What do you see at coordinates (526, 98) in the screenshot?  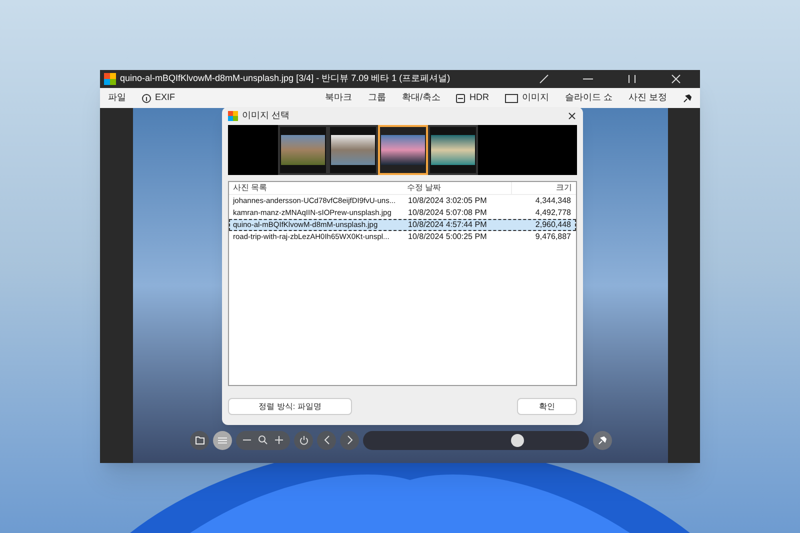 I see `menu-item: 이미지` at bounding box center [526, 98].